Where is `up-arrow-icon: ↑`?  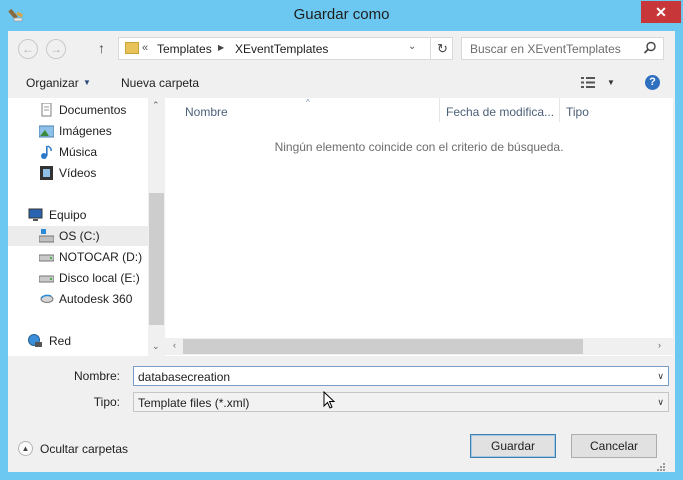 up-arrow-icon: ↑ is located at coordinates (101, 48).